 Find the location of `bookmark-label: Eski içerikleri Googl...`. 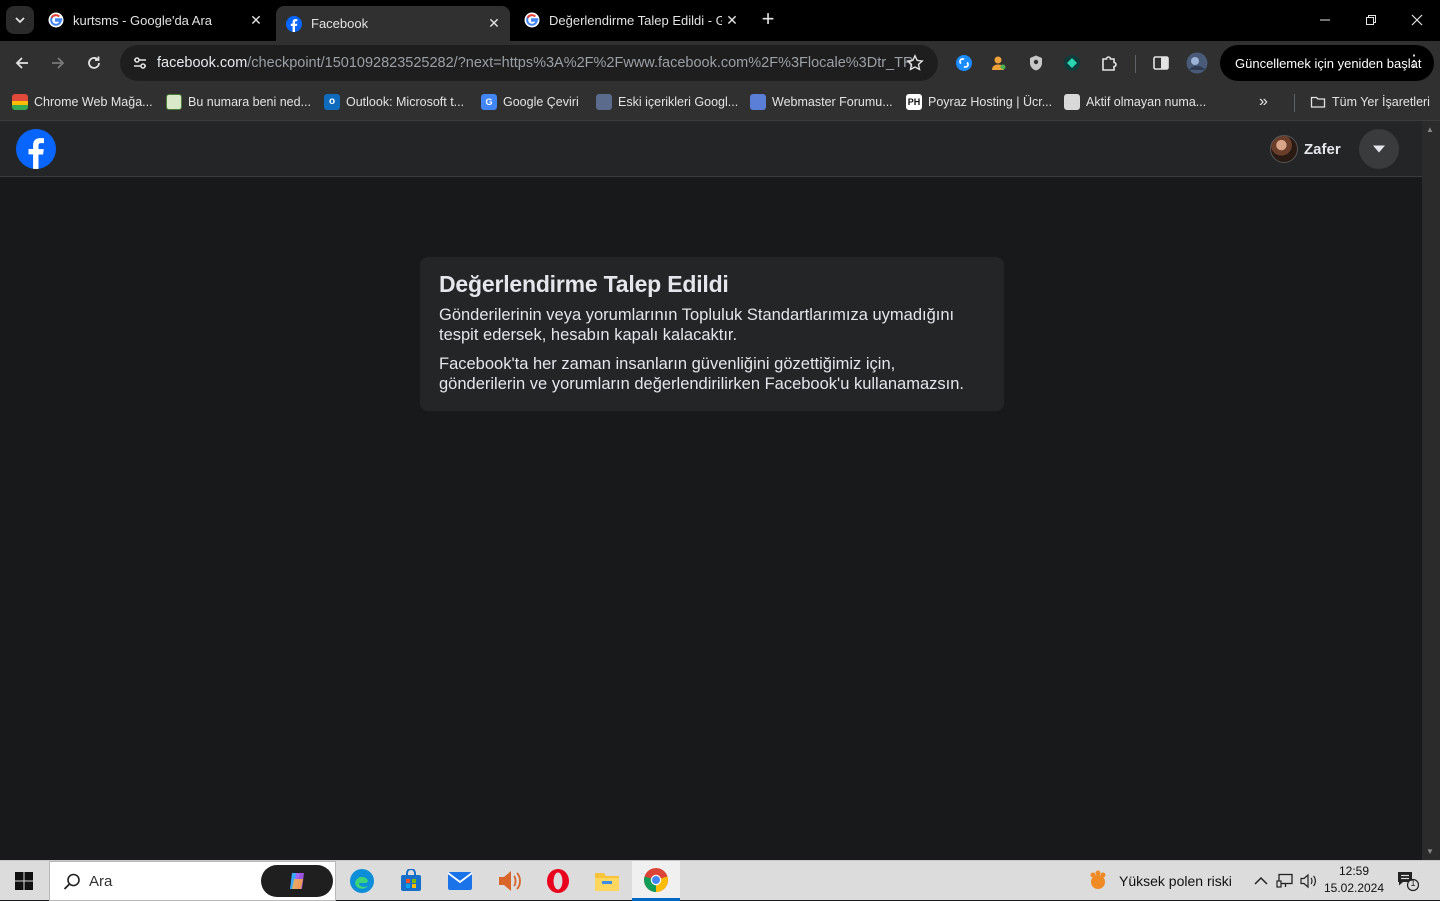

bookmark-label: Eski içerikleri Googl... is located at coordinates (678, 102).